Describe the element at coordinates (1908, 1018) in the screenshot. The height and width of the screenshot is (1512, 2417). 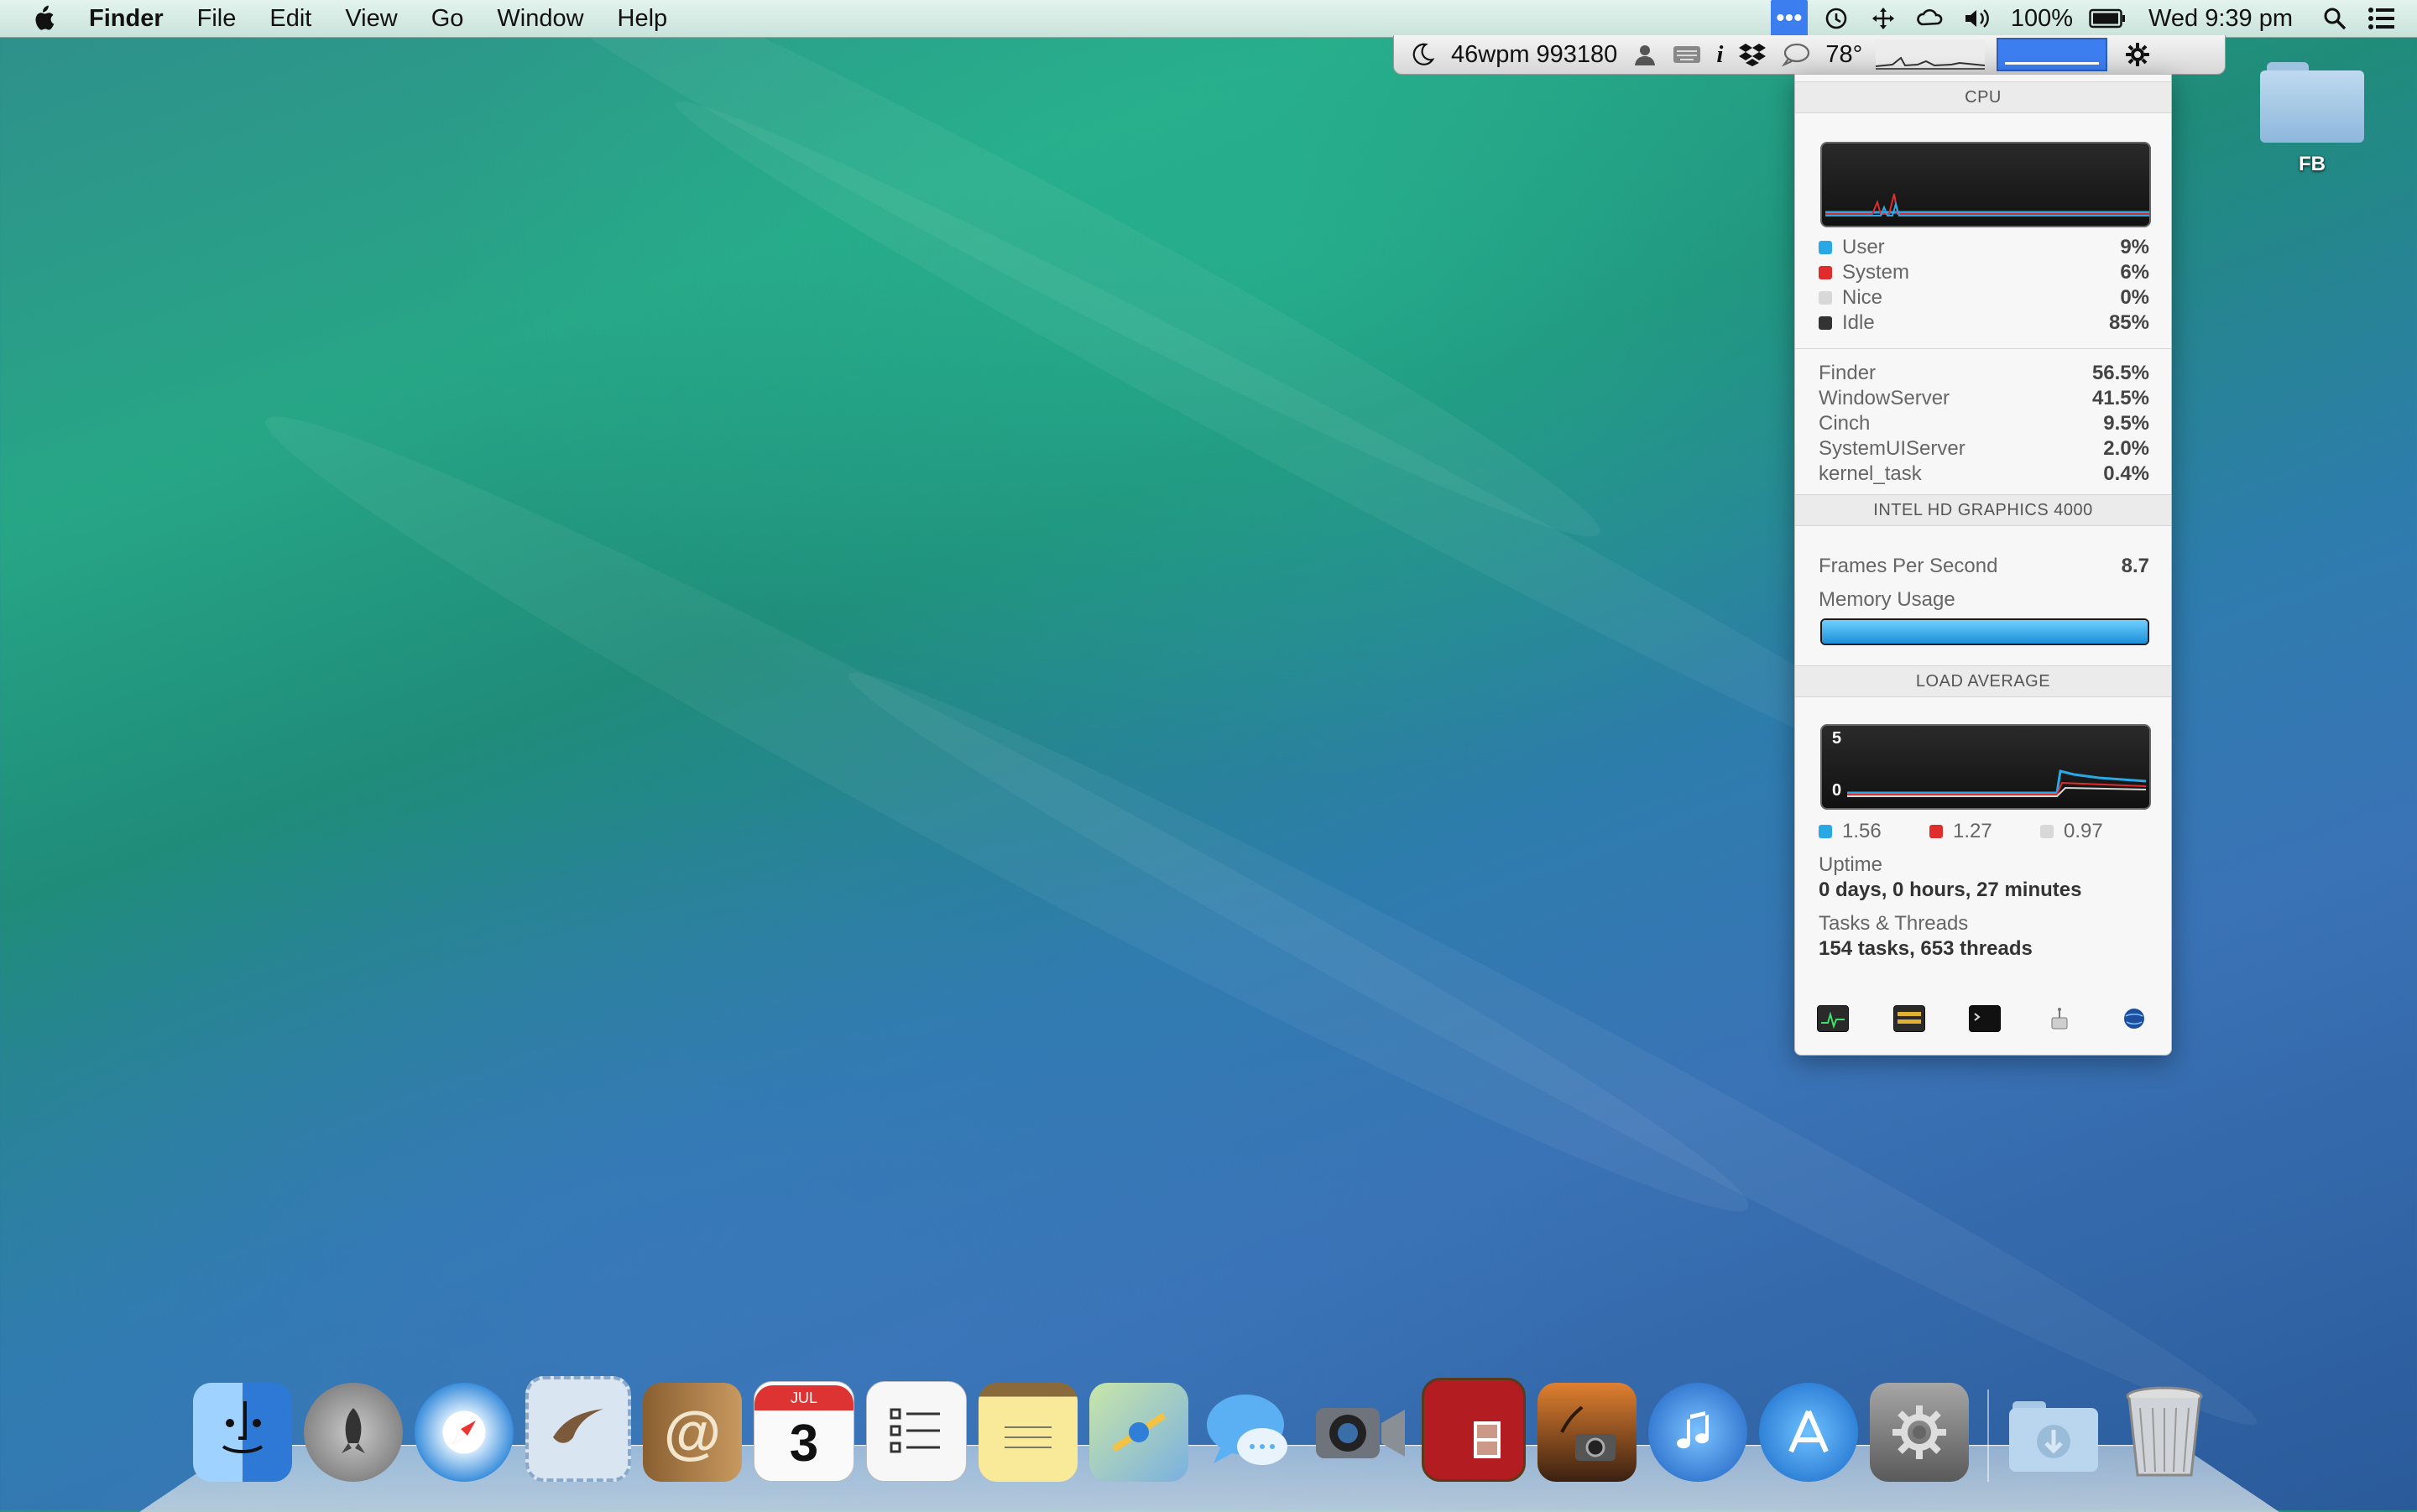
I see `console-icon` at that location.